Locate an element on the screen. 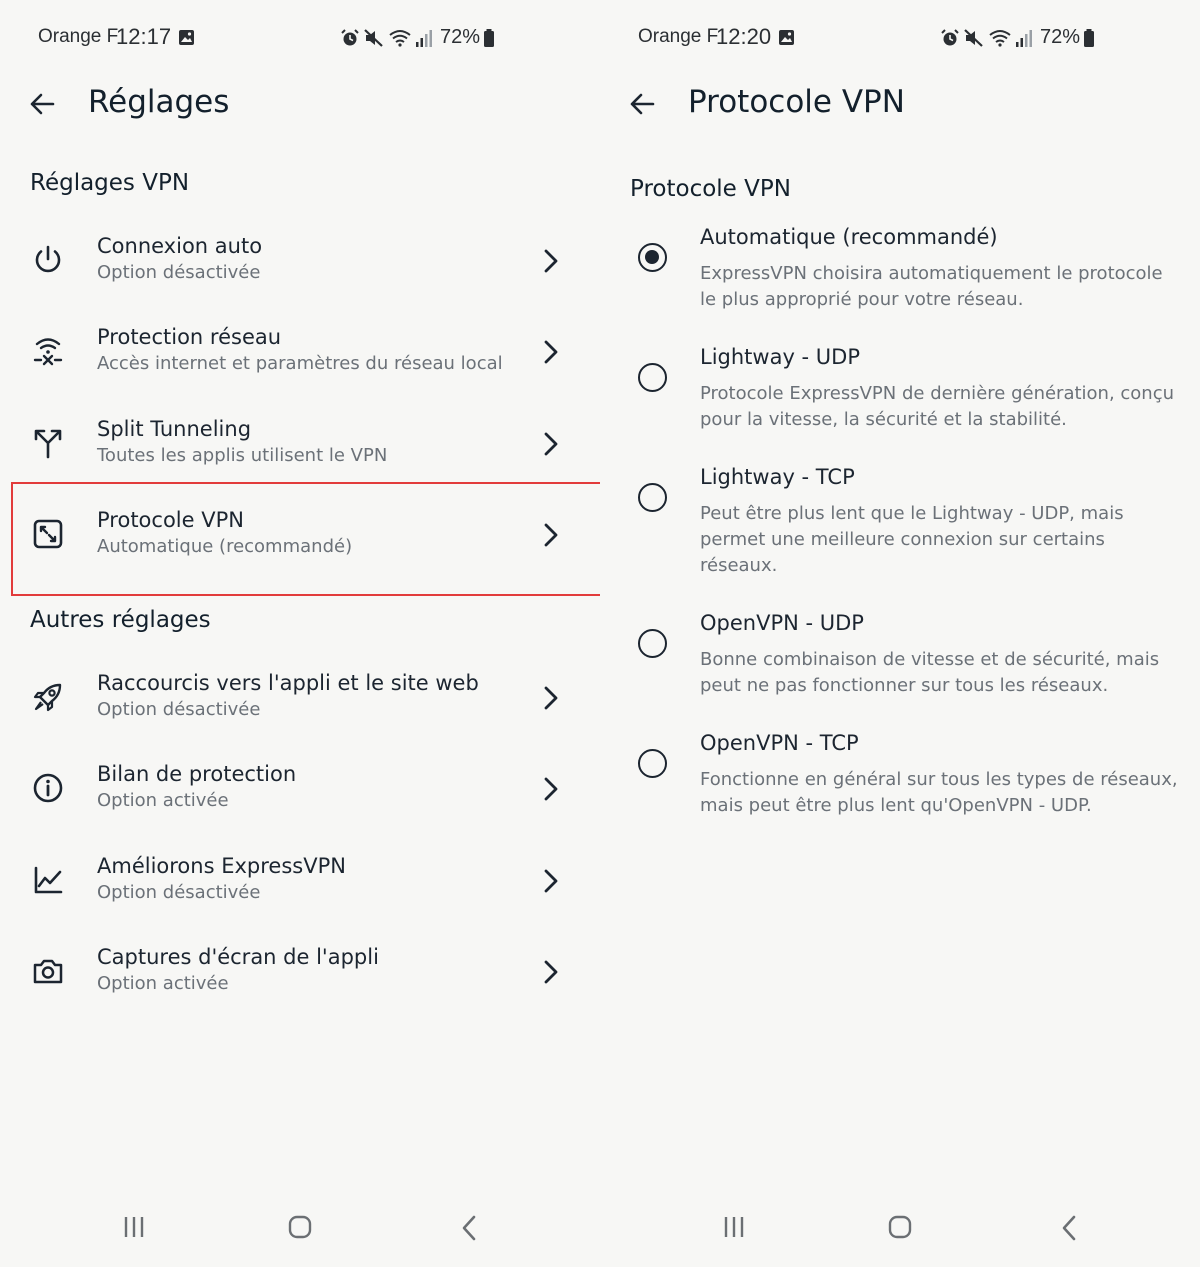  camera-icon is located at coordinates (48, 971).